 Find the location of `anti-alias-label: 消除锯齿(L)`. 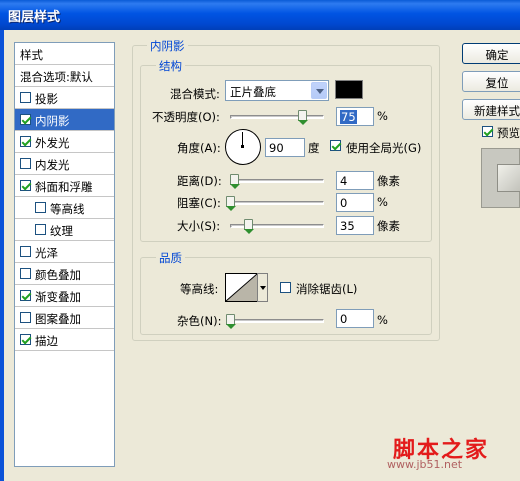

anti-alias-label: 消除锯齿(L) is located at coordinates (327, 289).